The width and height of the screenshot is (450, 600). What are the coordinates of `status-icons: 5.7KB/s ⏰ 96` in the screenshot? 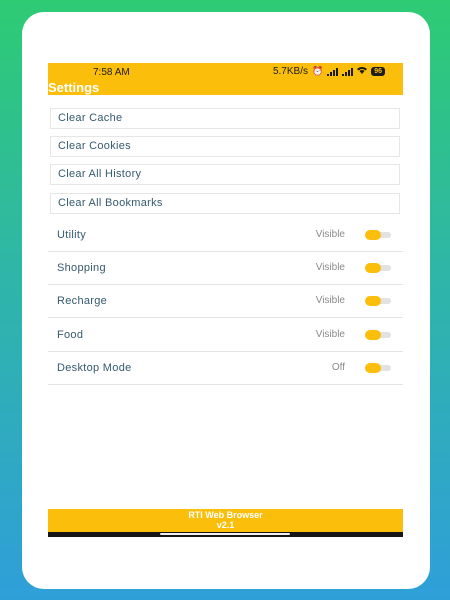 It's located at (329, 71).